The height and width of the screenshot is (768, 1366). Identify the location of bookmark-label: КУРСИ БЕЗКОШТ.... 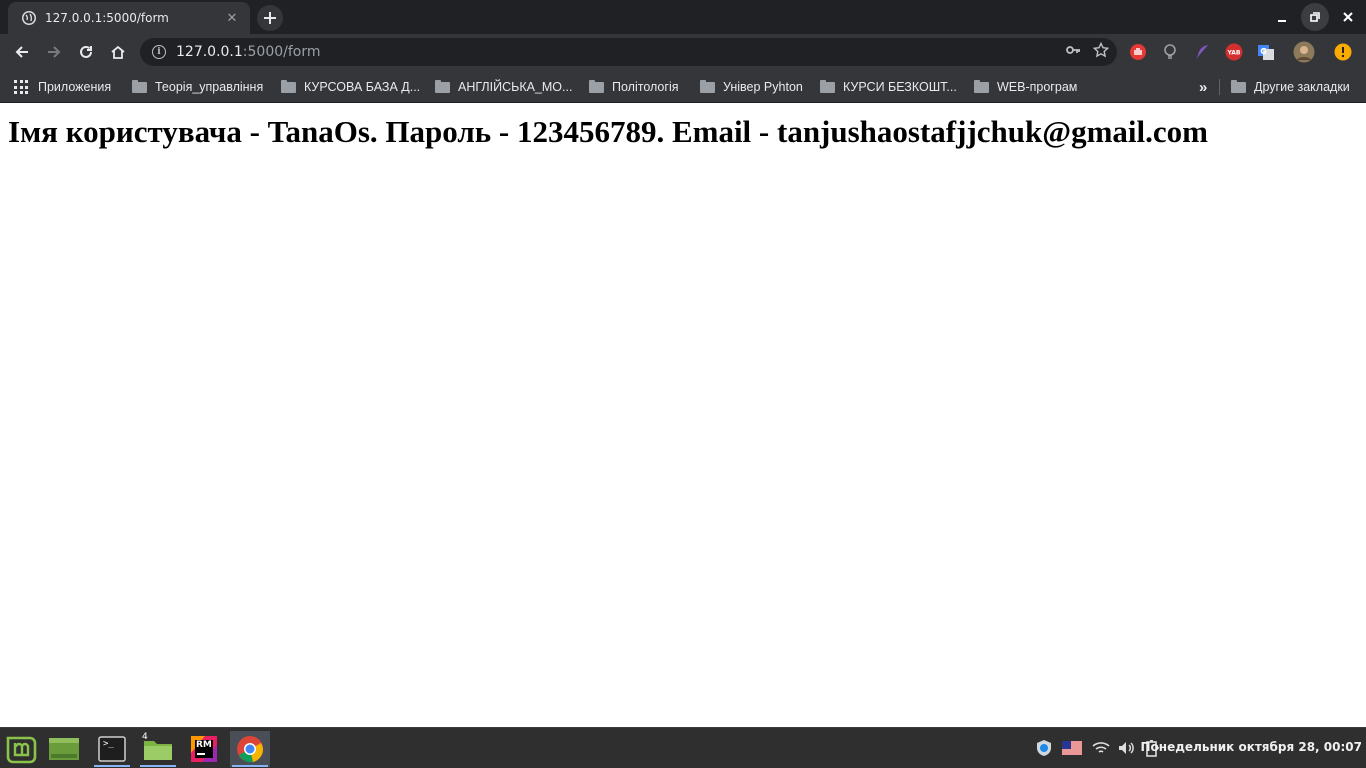
(900, 87).